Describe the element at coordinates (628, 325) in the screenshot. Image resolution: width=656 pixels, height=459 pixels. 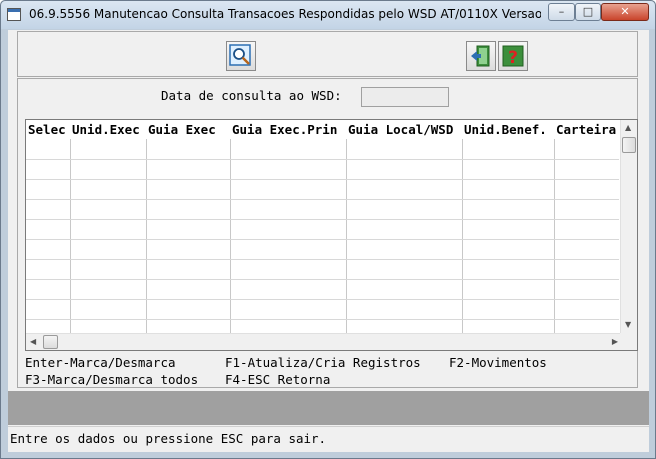
I see `scroll-down-icon: ▼` at that location.